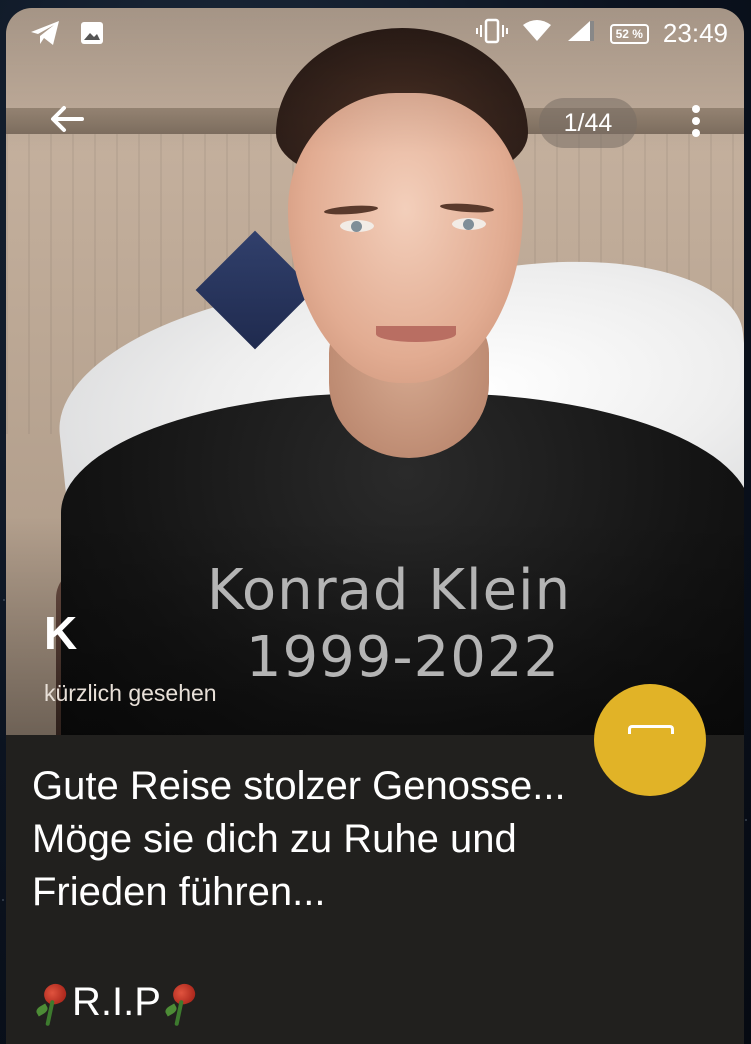 The height and width of the screenshot is (1044, 751). What do you see at coordinates (45, 35) in the screenshot?
I see `telegram-icon` at bounding box center [45, 35].